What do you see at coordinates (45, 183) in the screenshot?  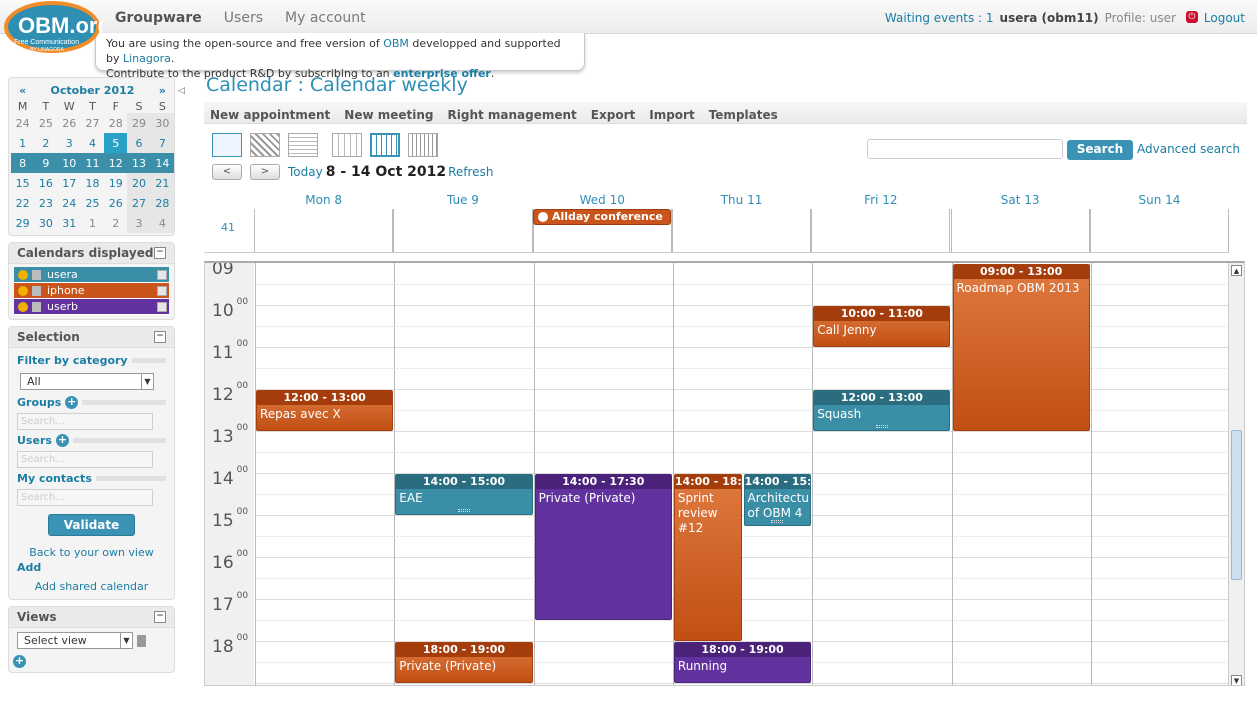 I see `mini-calendar-day: 16` at bounding box center [45, 183].